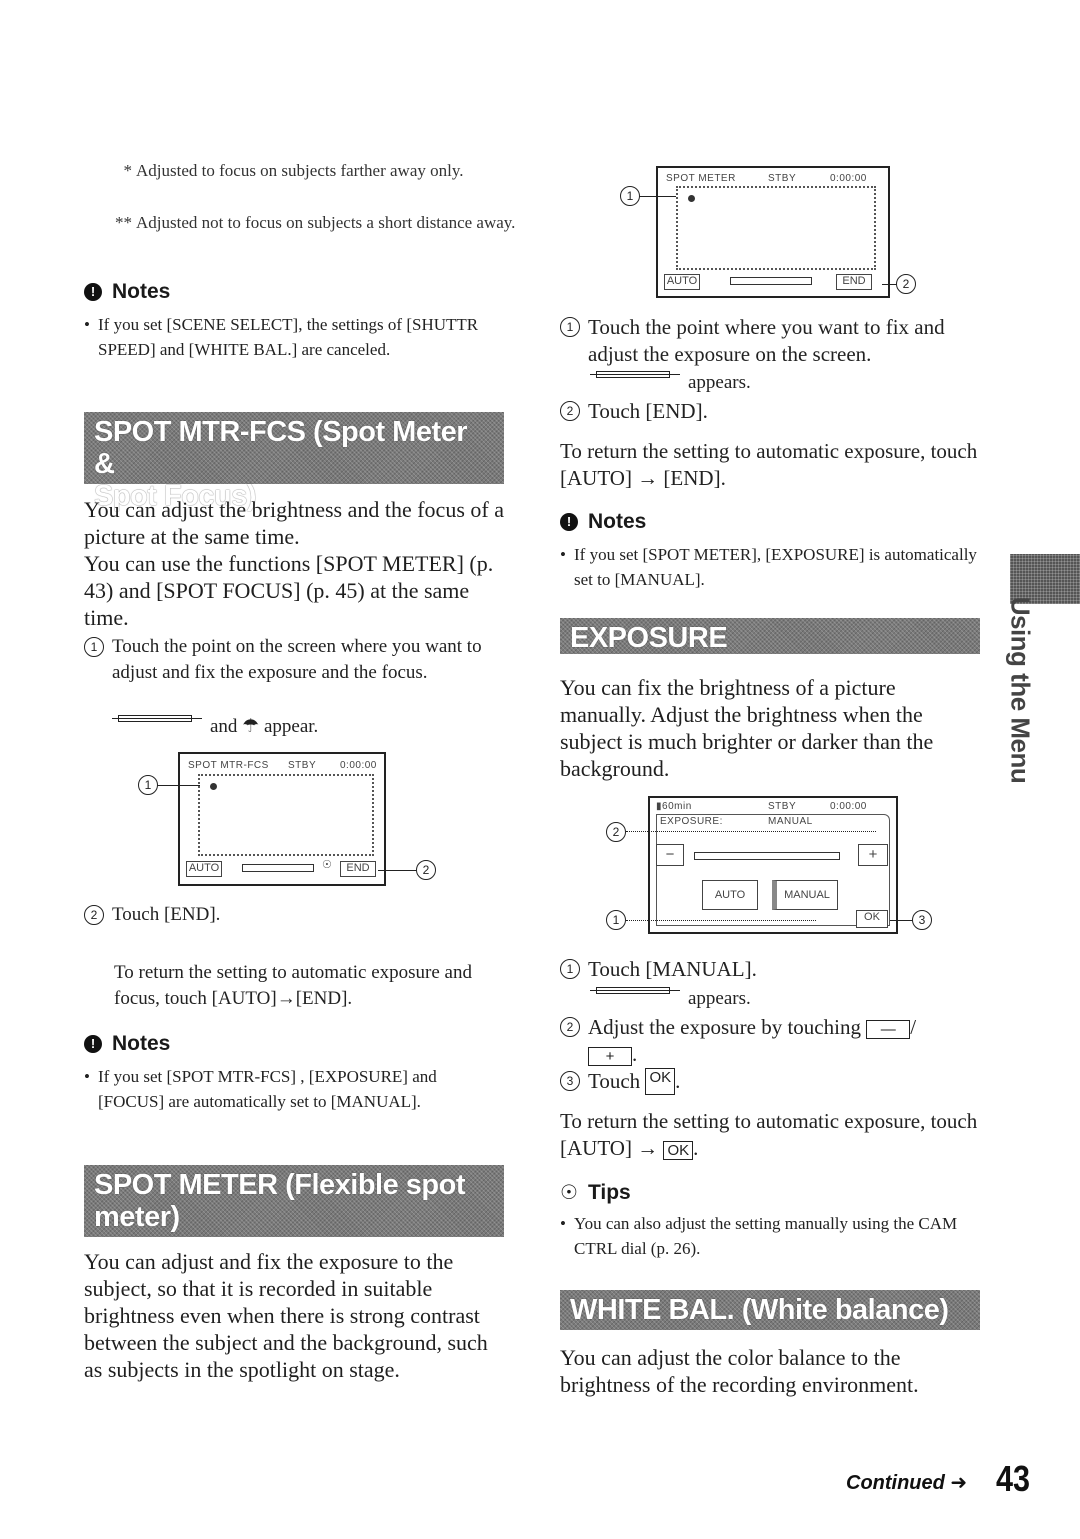  I want to click on exposure-step1-sub: appears., so click(670, 999).